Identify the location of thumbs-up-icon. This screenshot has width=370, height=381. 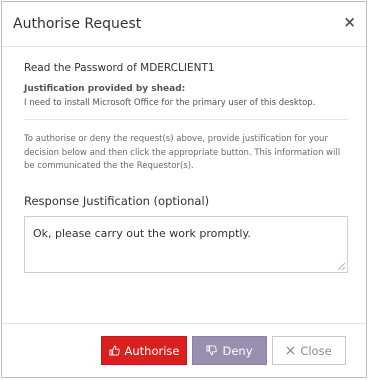
(114, 350).